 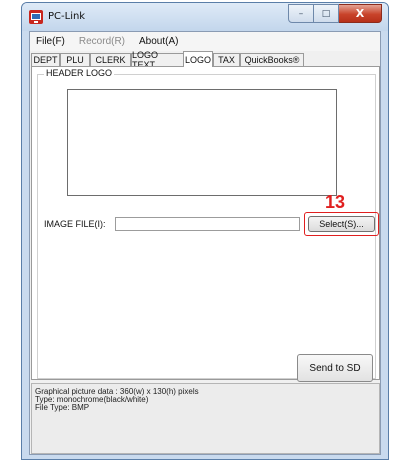 What do you see at coordinates (158, 41) in the screenshot?
I see `menu-about: About(A)` at bounding box center [158, 41].